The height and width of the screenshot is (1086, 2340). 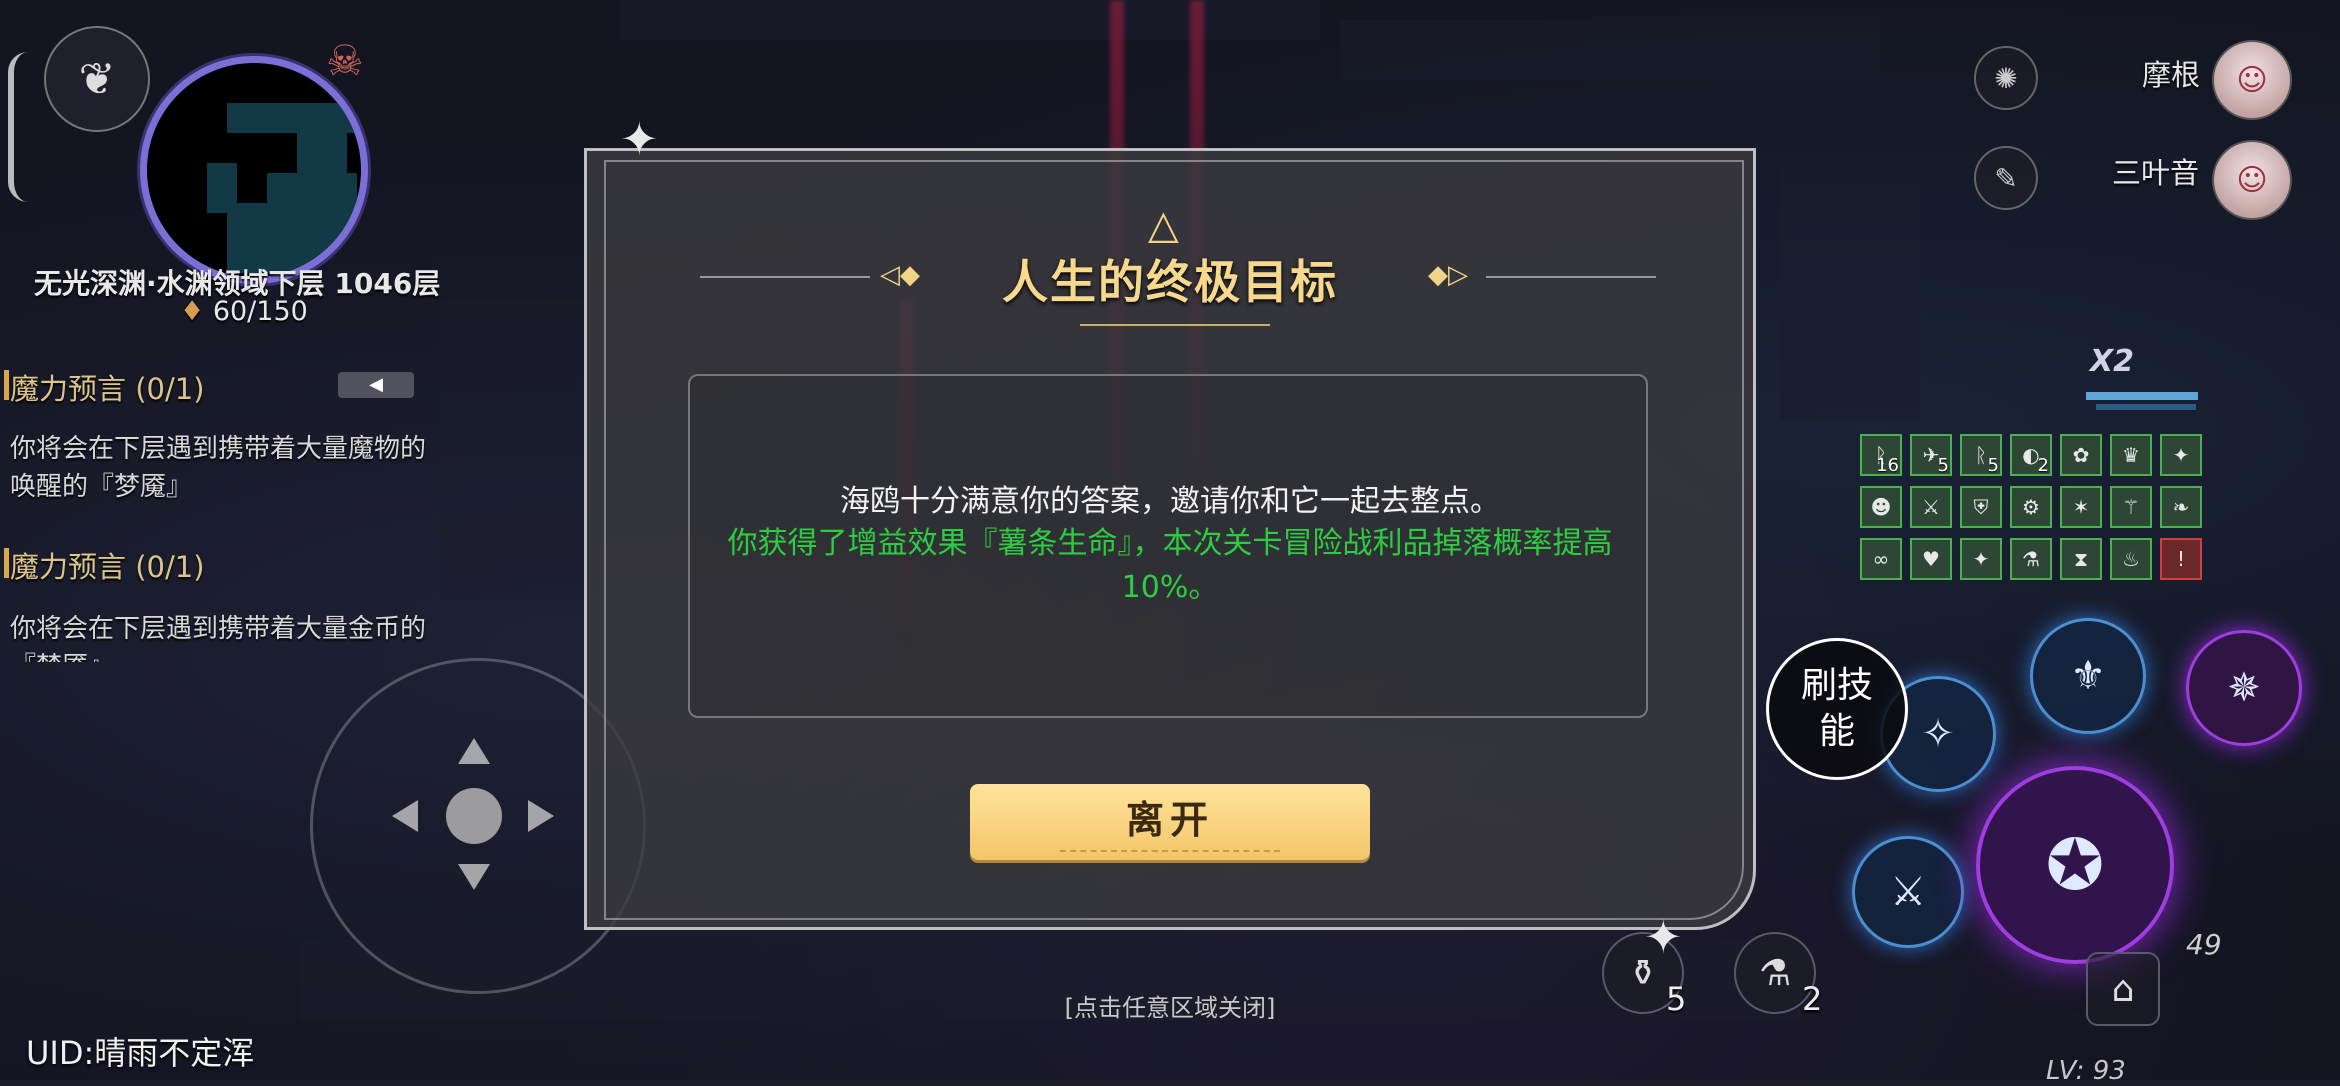 I want to click on dialog-message: 海鸥十分满意你的答案，邀请你和它一起去整点。, so click(x=1170, y=501).